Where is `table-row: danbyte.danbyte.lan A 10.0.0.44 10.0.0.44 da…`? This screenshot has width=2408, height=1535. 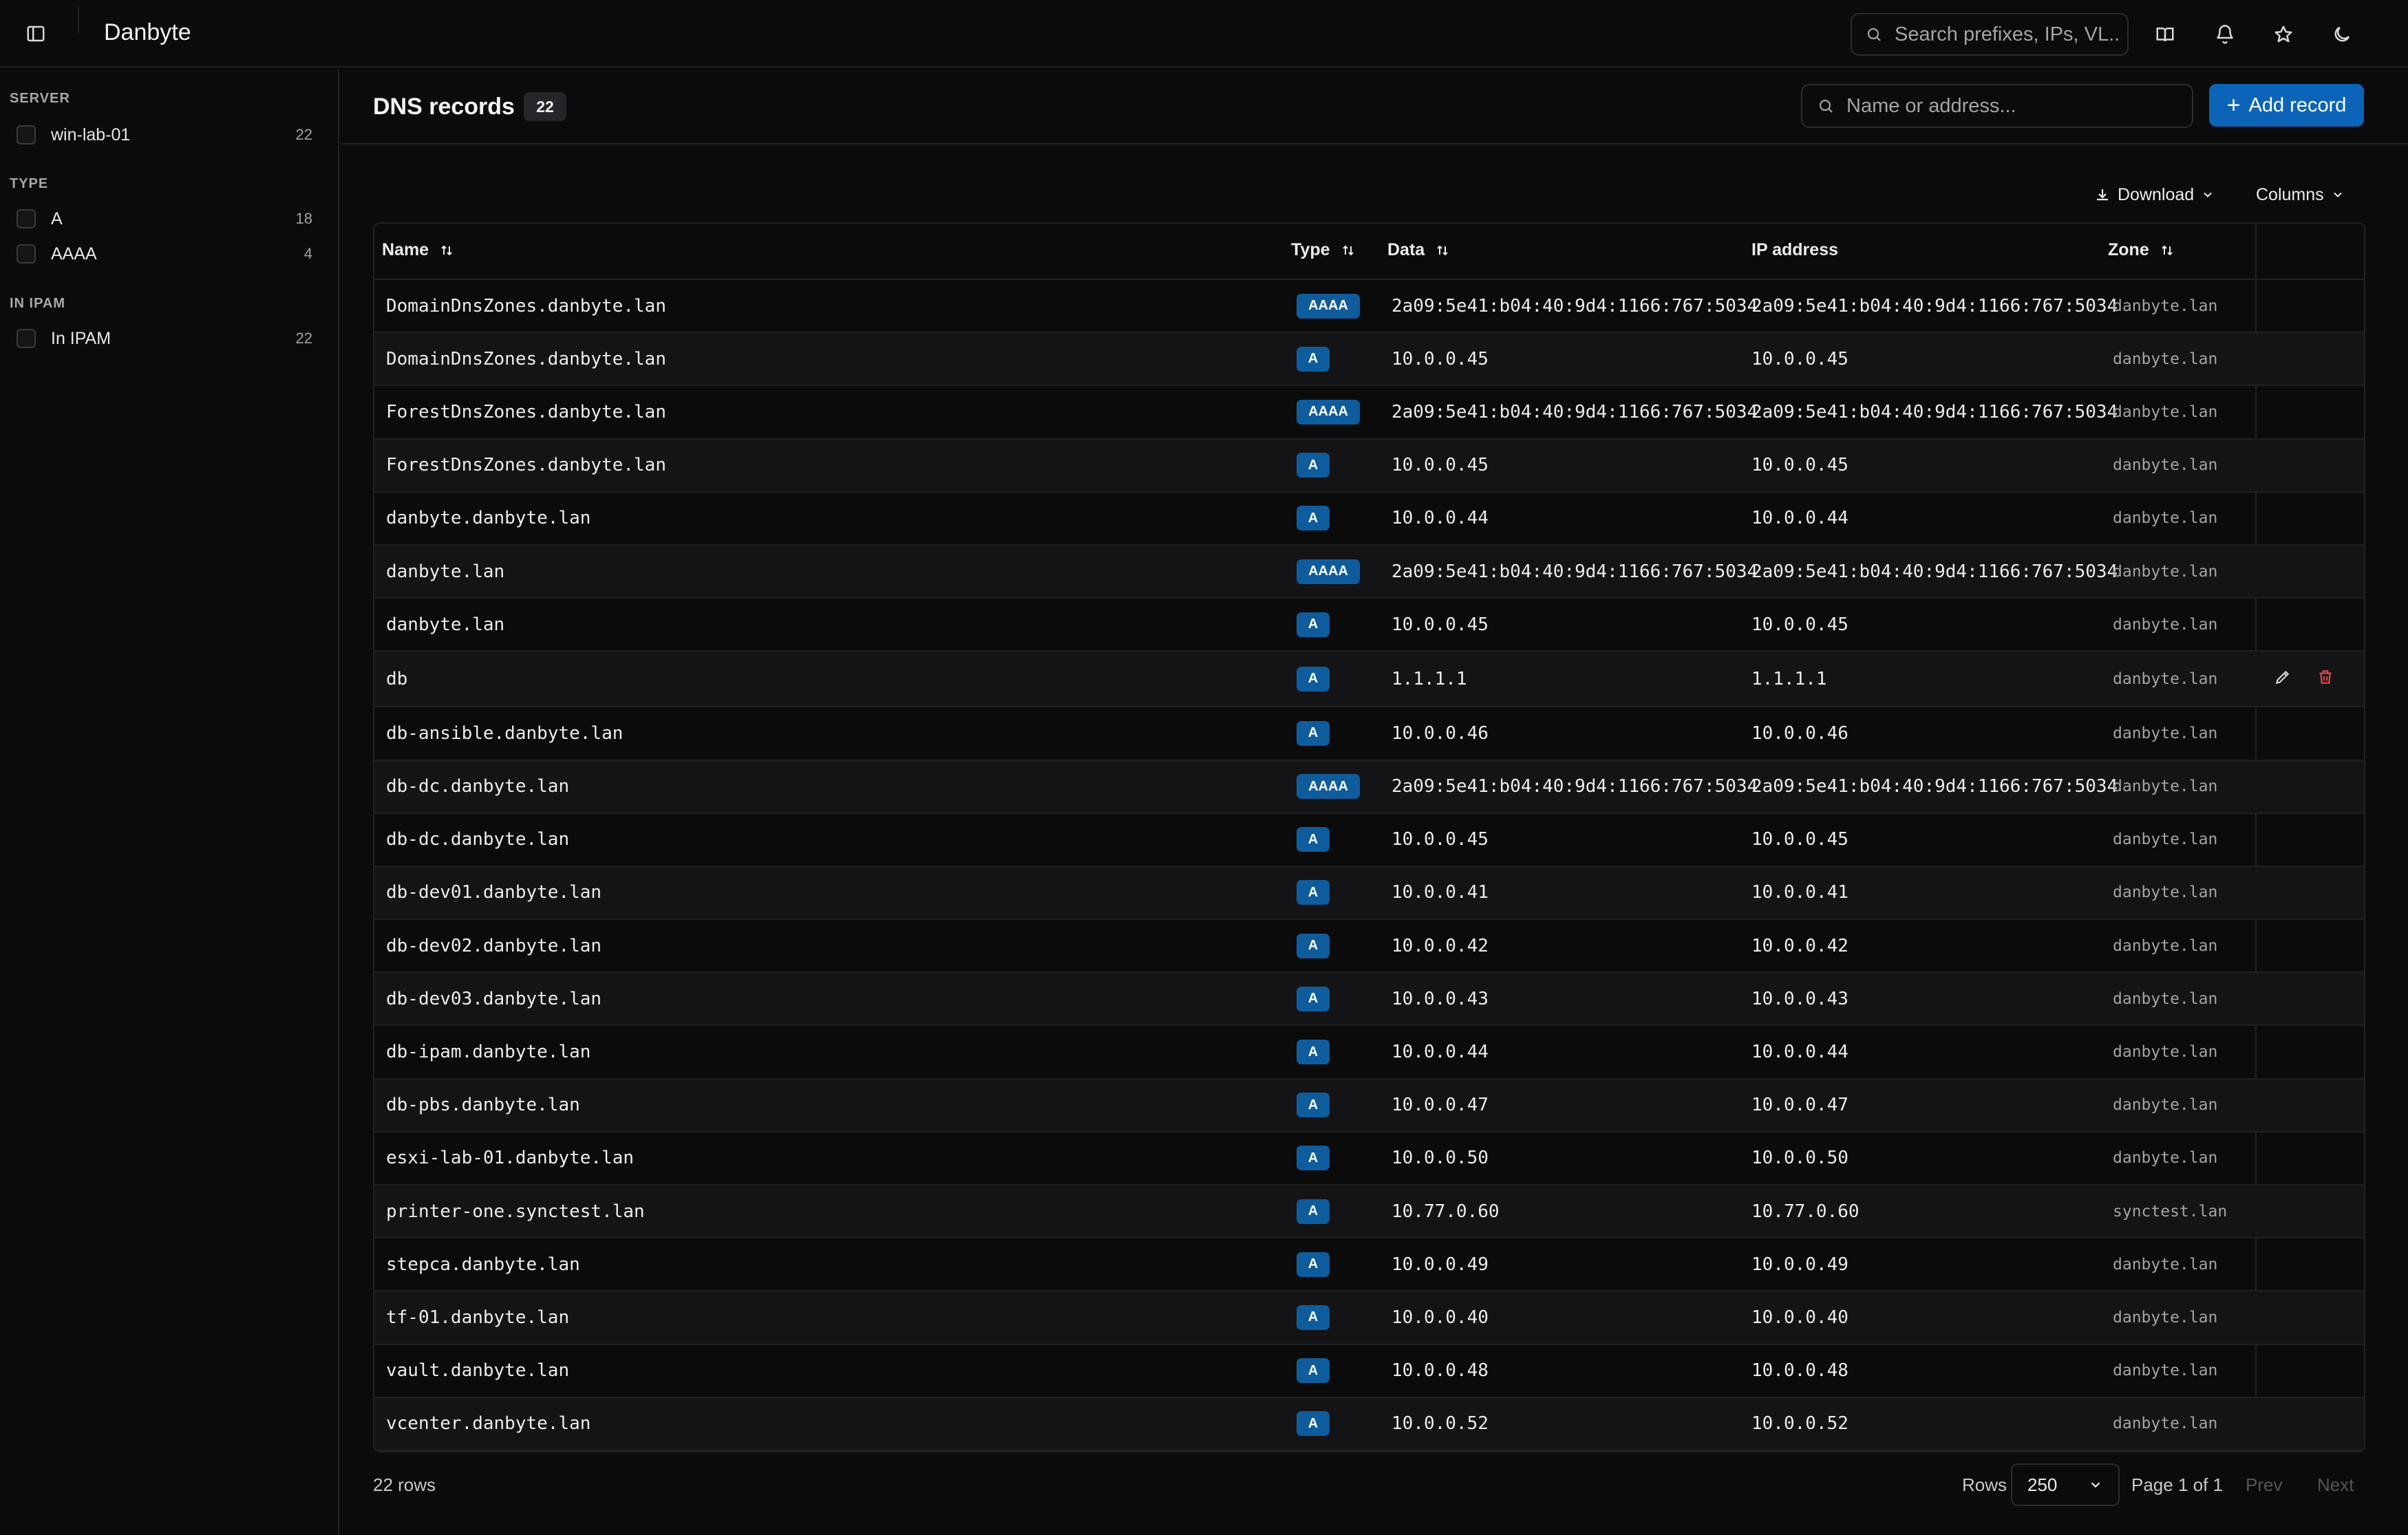
table-row: danbyte.danbyte.lan A 10.0.0.44 10.0.0.44 da… is located at coordinates (1369, 519).